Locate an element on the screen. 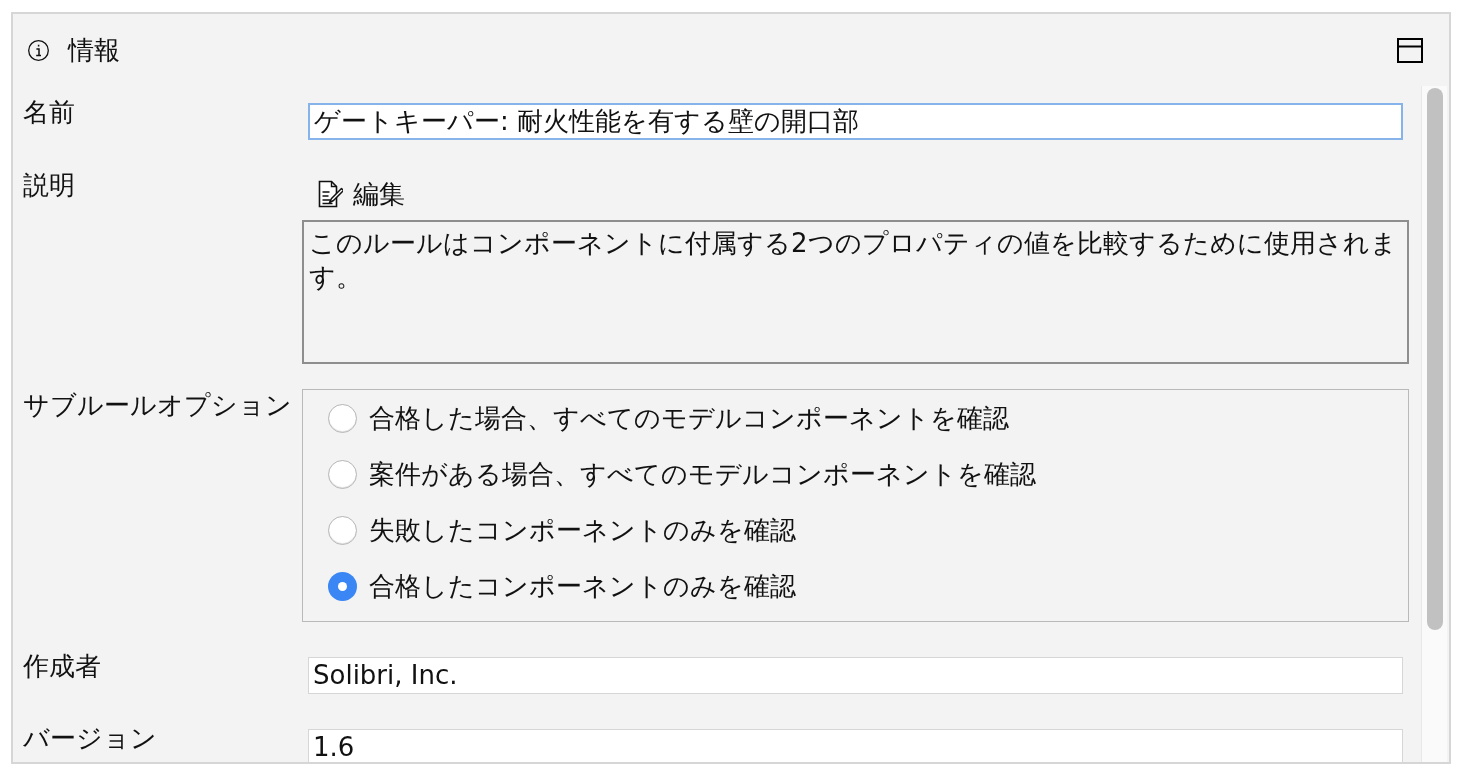 The image size is (1458, 782). field-label: 説明 is located at coordinates (49, 185).